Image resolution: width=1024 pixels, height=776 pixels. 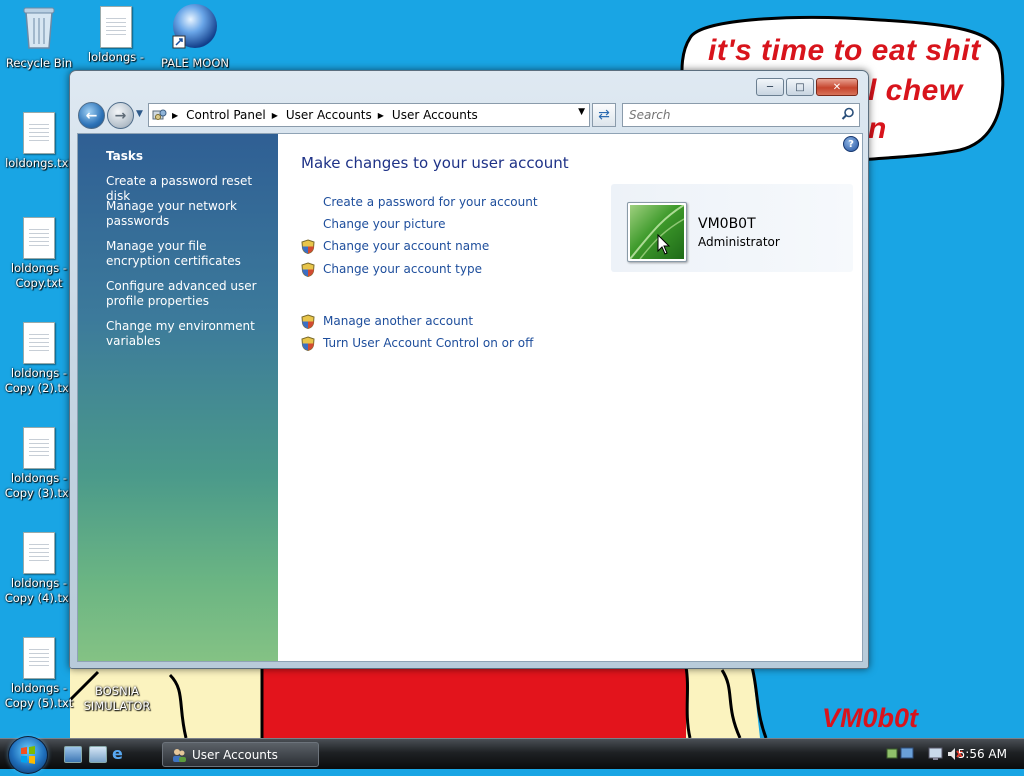 I want to click on link-turn-uac-on-off: Turn User Account Control on or off, so click(x=428, y=343).